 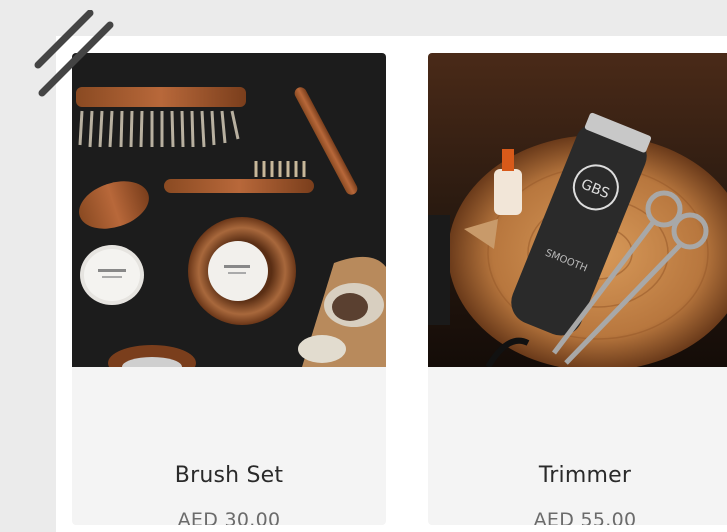 What do you see at coordinates (74, 53) in the screenshot?
I see `decorative-stripes-icon` at bounding box center [74, 53].